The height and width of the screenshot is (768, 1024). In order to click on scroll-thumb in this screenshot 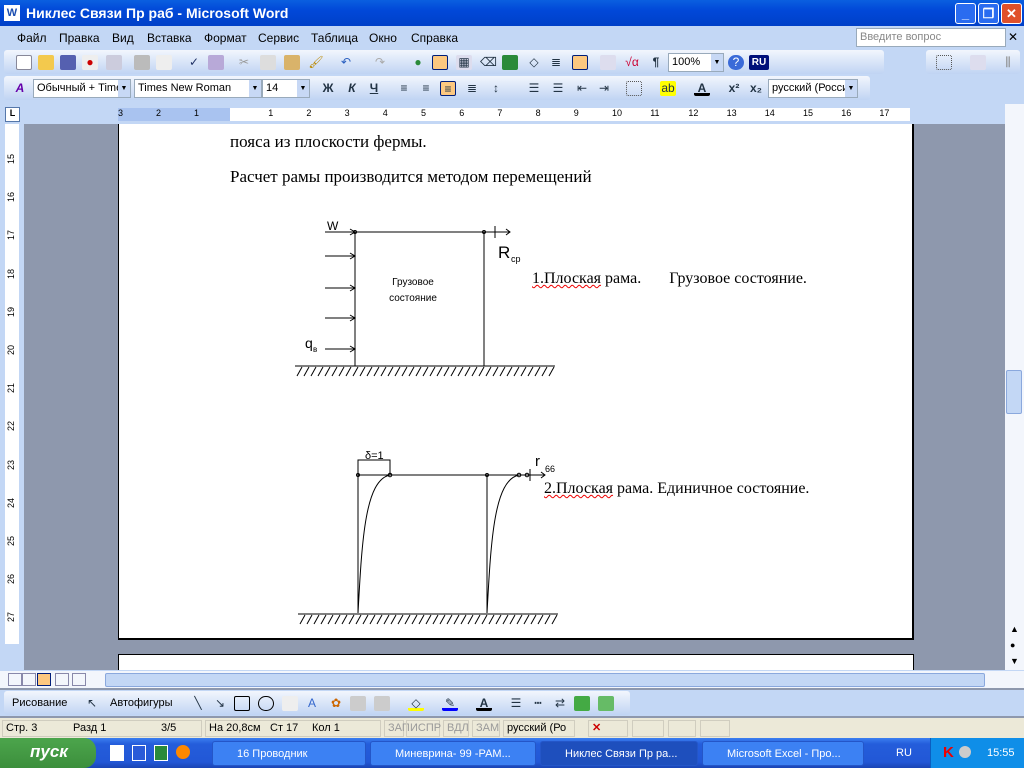, I will do `click(1014, 392)`.